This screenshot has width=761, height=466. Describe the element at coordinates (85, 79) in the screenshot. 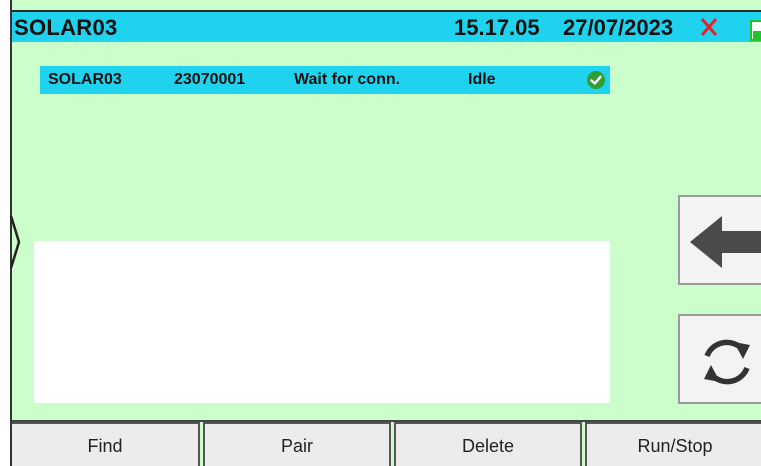

I see `device-name: SOLAR03` at that location.